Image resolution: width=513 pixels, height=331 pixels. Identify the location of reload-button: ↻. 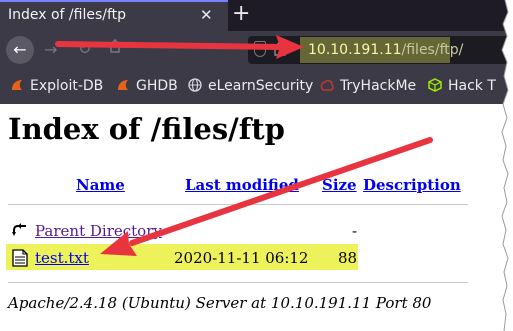
(84, 48).